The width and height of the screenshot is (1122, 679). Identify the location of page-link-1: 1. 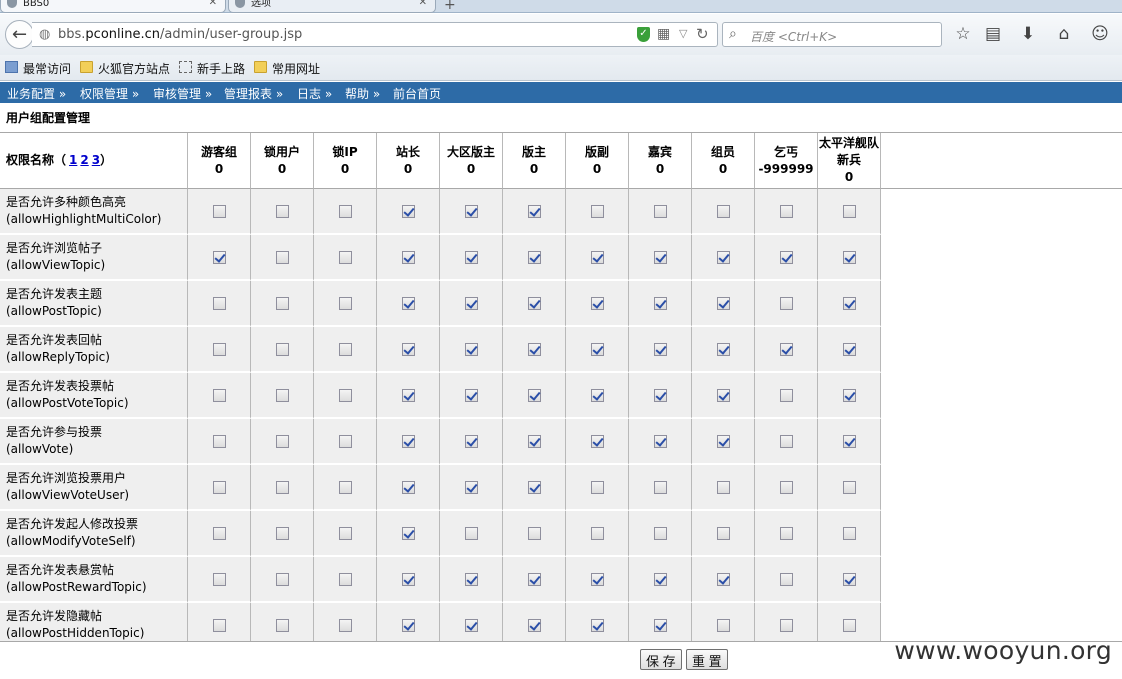
(73, 160).